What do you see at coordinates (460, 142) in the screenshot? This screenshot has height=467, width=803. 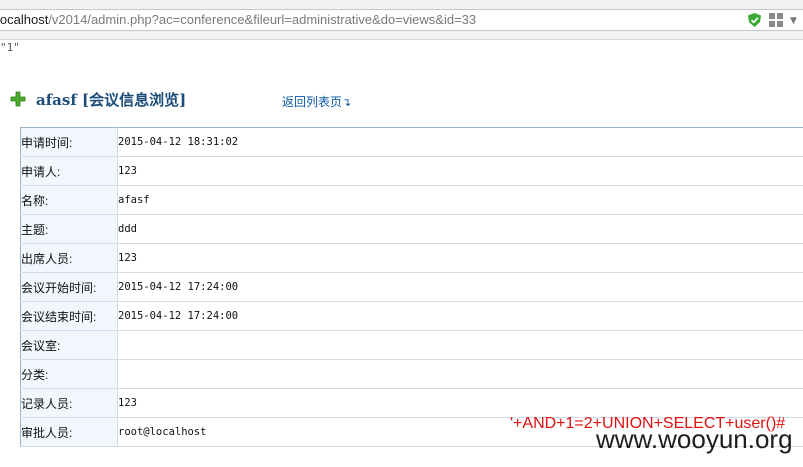 I see `field-value: 2015-04-12 18:31:02` at bounding box center [460, 142].